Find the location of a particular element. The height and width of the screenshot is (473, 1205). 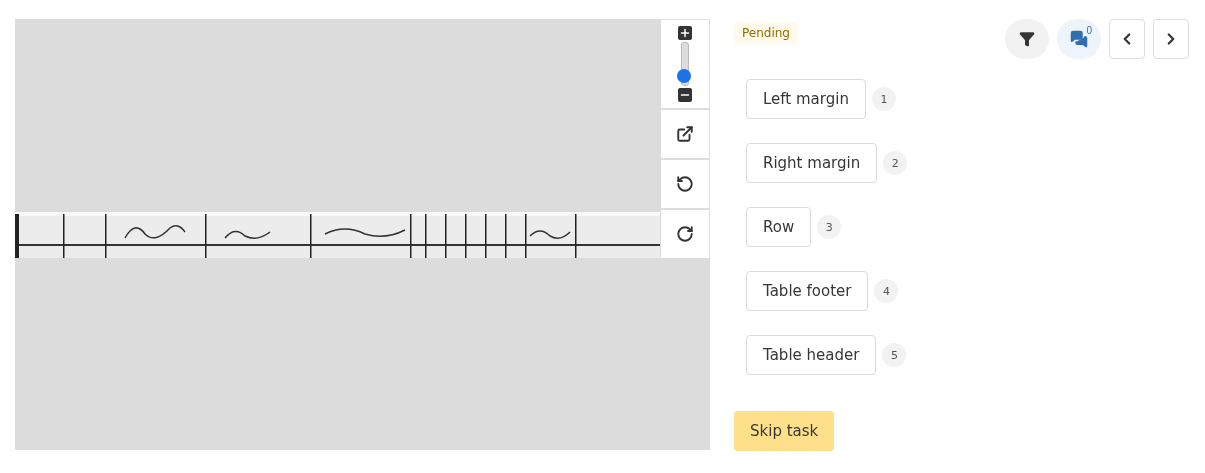

rotate-right-icon is located at coordinates (685, 234).